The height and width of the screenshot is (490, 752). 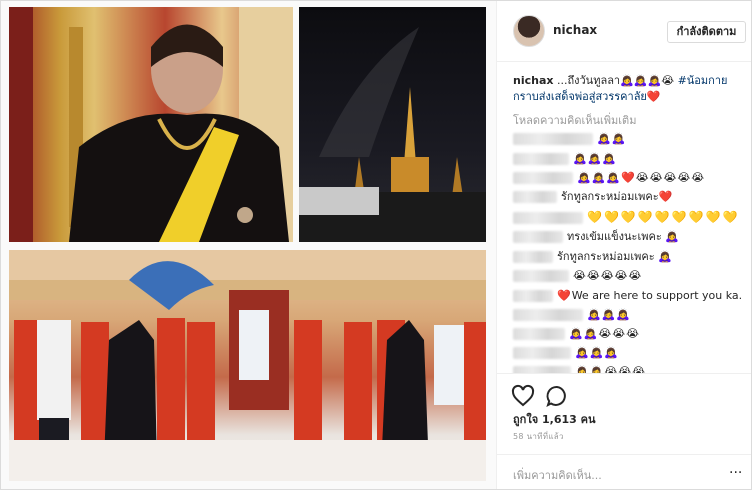 I want to click on comment-row: ❤️We are here to support you ka., so click(x=627, y=296).